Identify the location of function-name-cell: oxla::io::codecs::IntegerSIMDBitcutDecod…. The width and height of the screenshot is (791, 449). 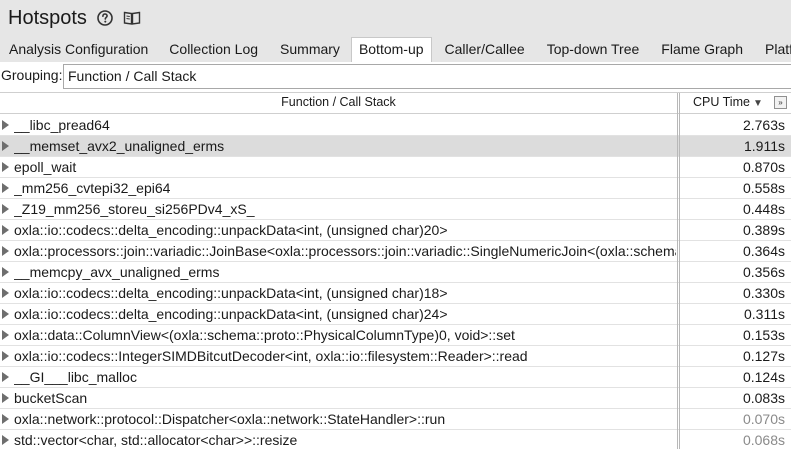
(271, 356).